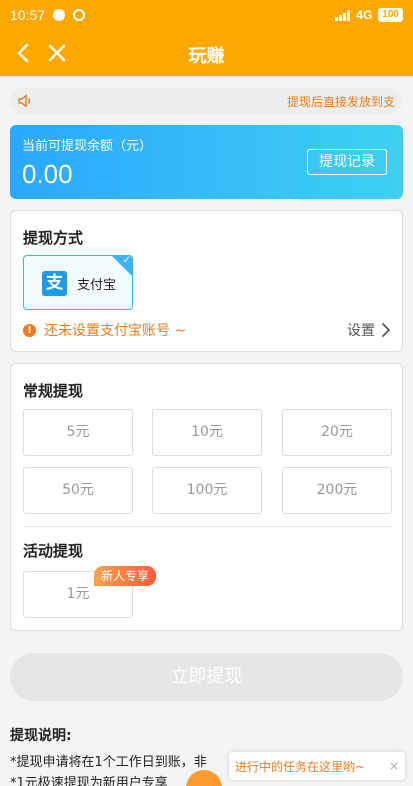  What do you see at coordinates (390, 15) in the screenshot?
I see `battery-icon: 100` at bounding box center [390, 15].